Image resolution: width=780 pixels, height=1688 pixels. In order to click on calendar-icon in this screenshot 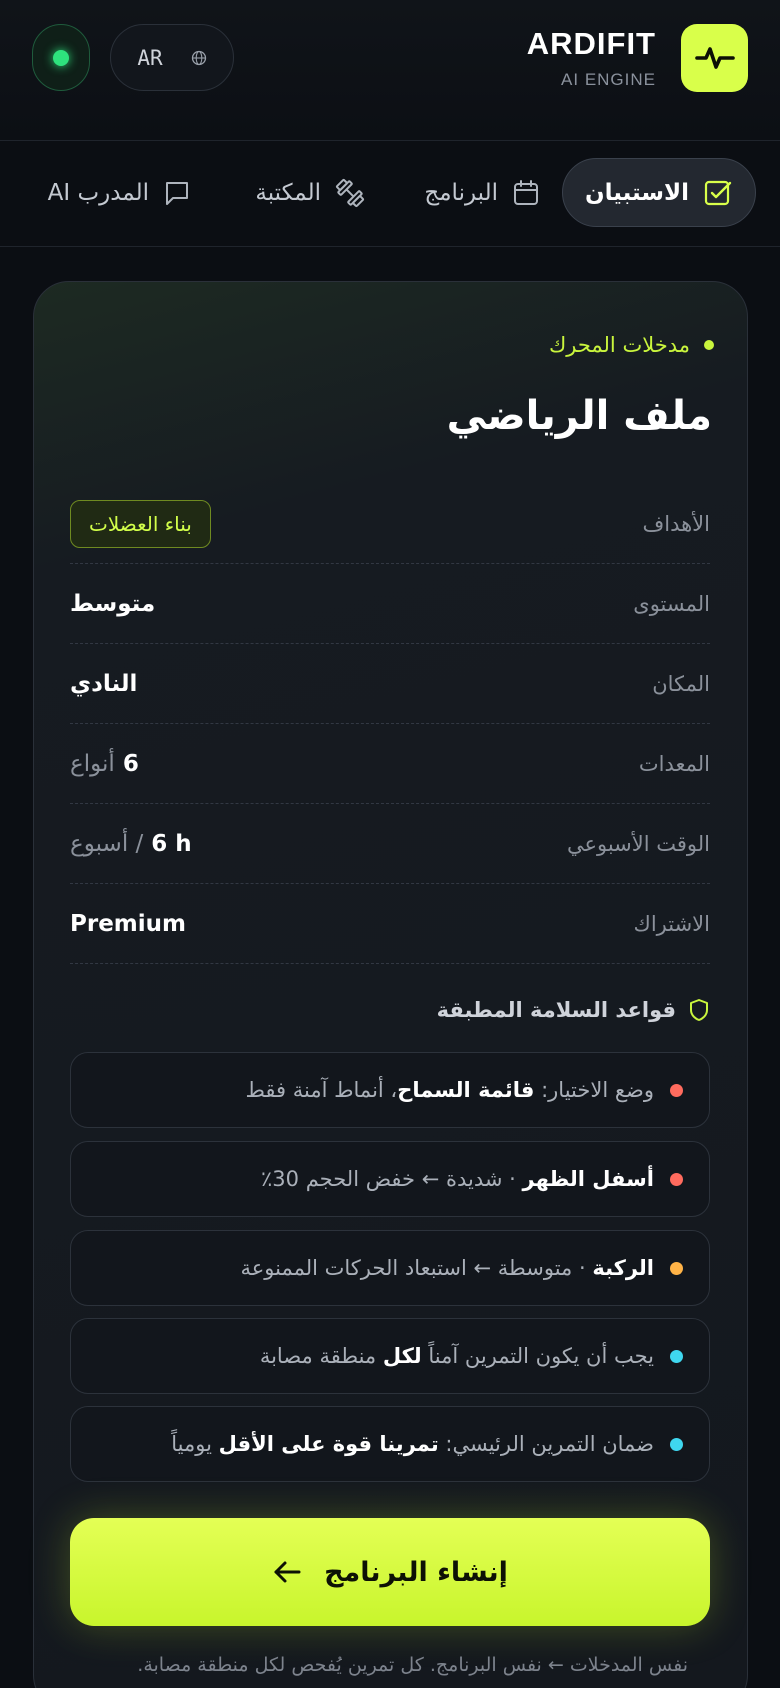, I will do `click(526, 193)`.